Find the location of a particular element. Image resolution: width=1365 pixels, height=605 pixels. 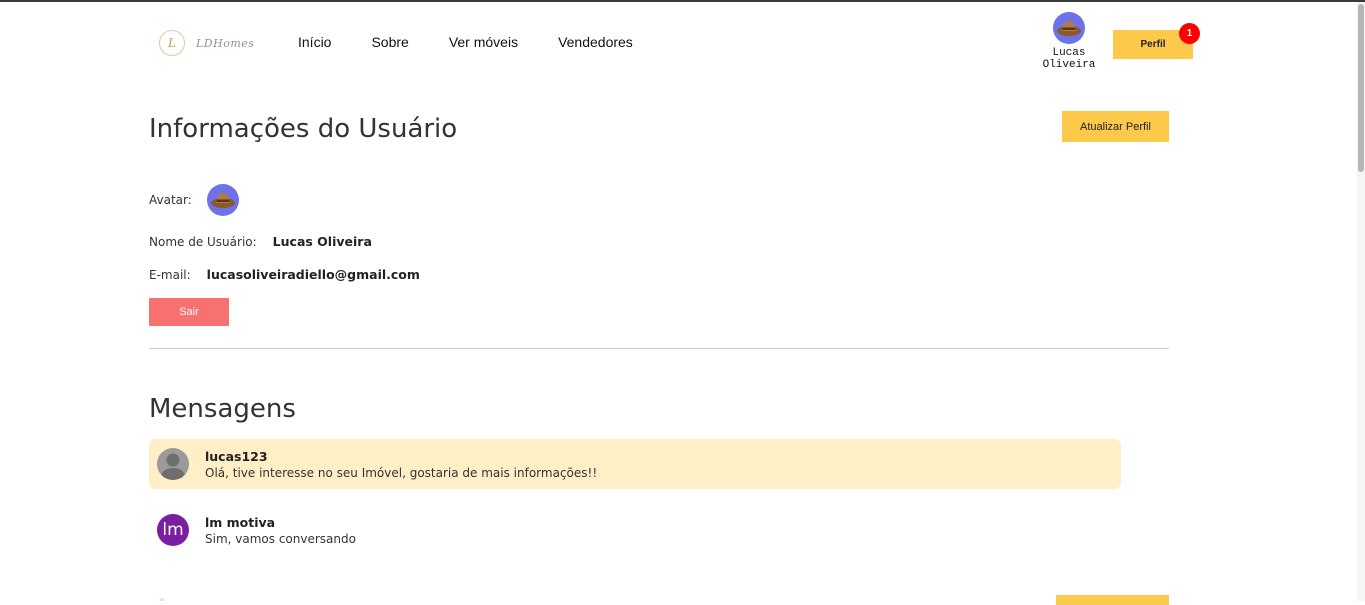

message-sender: lucas123 is located at coordinates (236, 456).